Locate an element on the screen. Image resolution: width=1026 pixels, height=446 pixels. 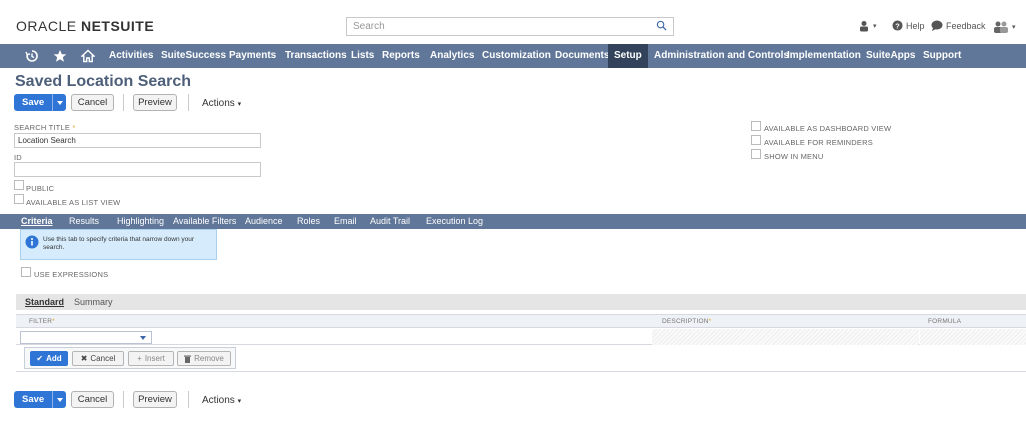
checkmark-icon: ✔ is located at coordinates (40, 358).